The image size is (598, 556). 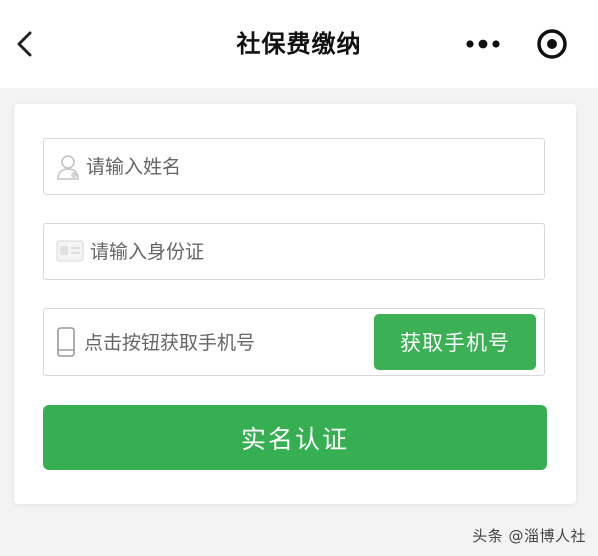 I want to click on id-card-field, so click(x=294, y=251).